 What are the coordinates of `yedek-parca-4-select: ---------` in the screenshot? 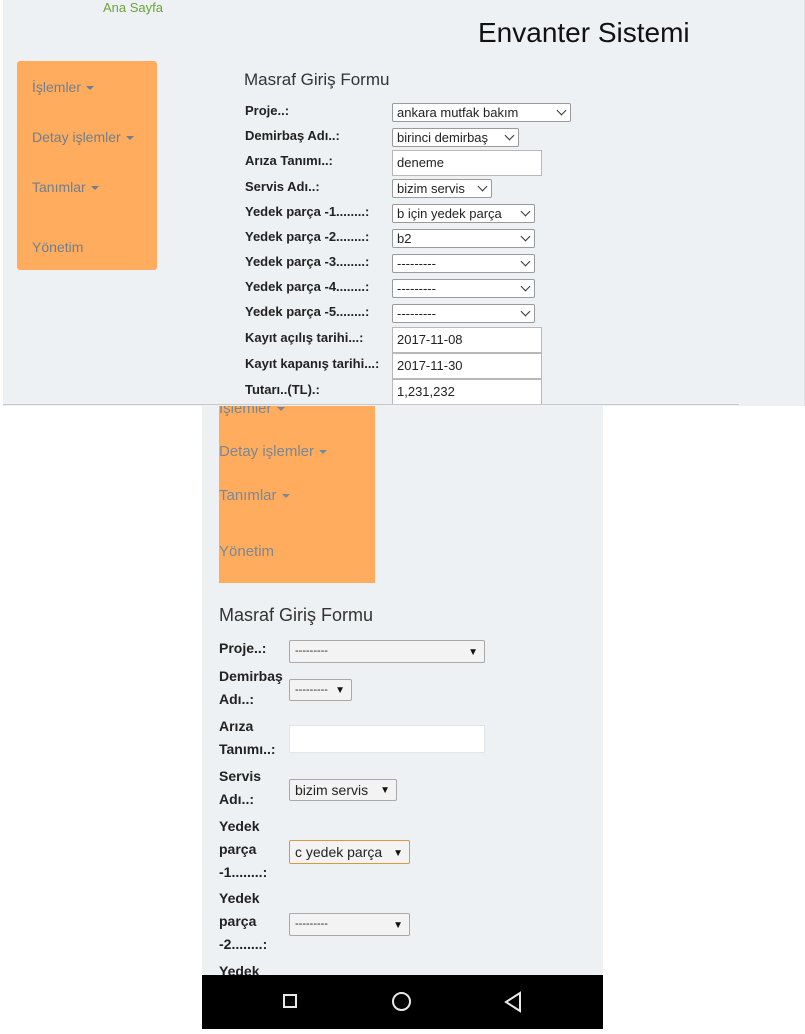 It's located at (463, 288).